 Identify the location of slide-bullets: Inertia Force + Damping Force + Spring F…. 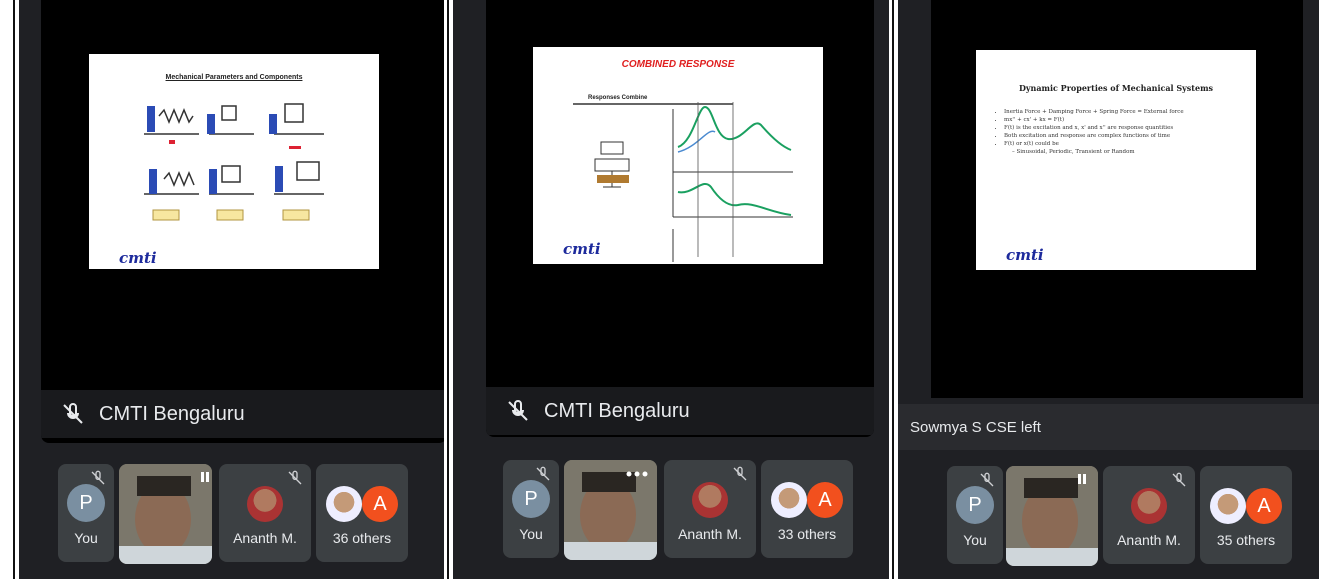
(1117, 132).